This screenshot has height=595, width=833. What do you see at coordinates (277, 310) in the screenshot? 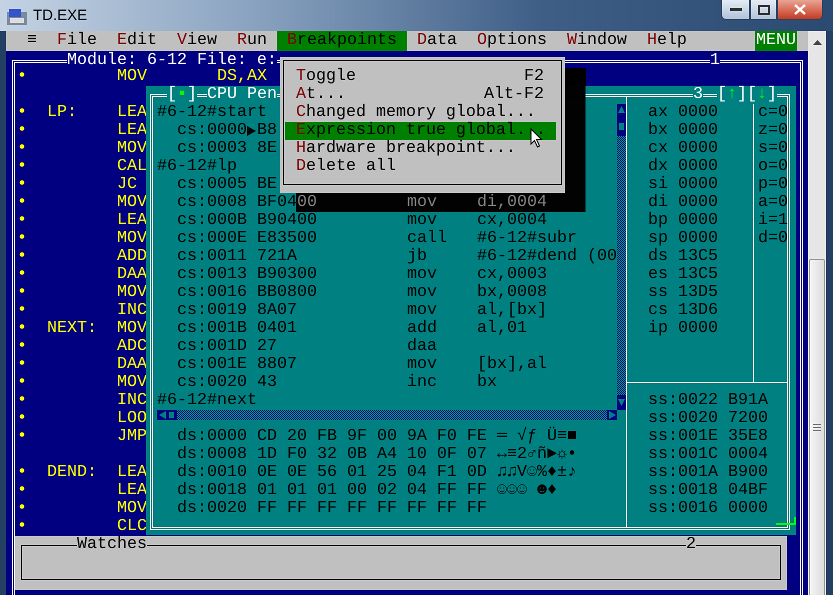
I see `opcode-bytes: 8A07` at bounding box center [277, 310].